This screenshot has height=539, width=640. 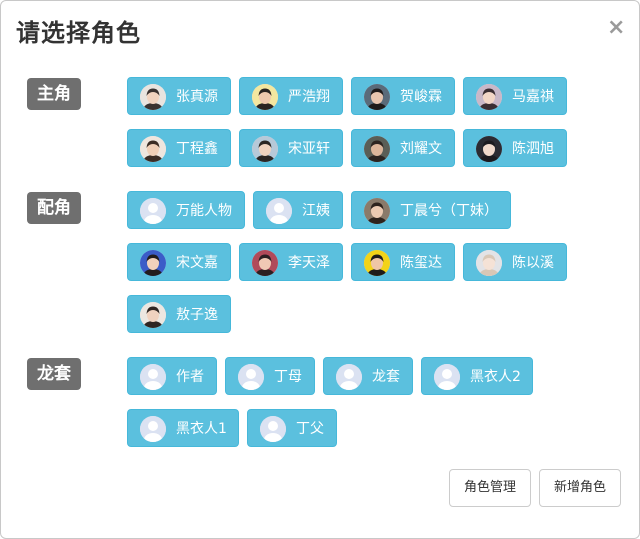 I want to click on role-chip: 张真源, so click(x=179, y=96).